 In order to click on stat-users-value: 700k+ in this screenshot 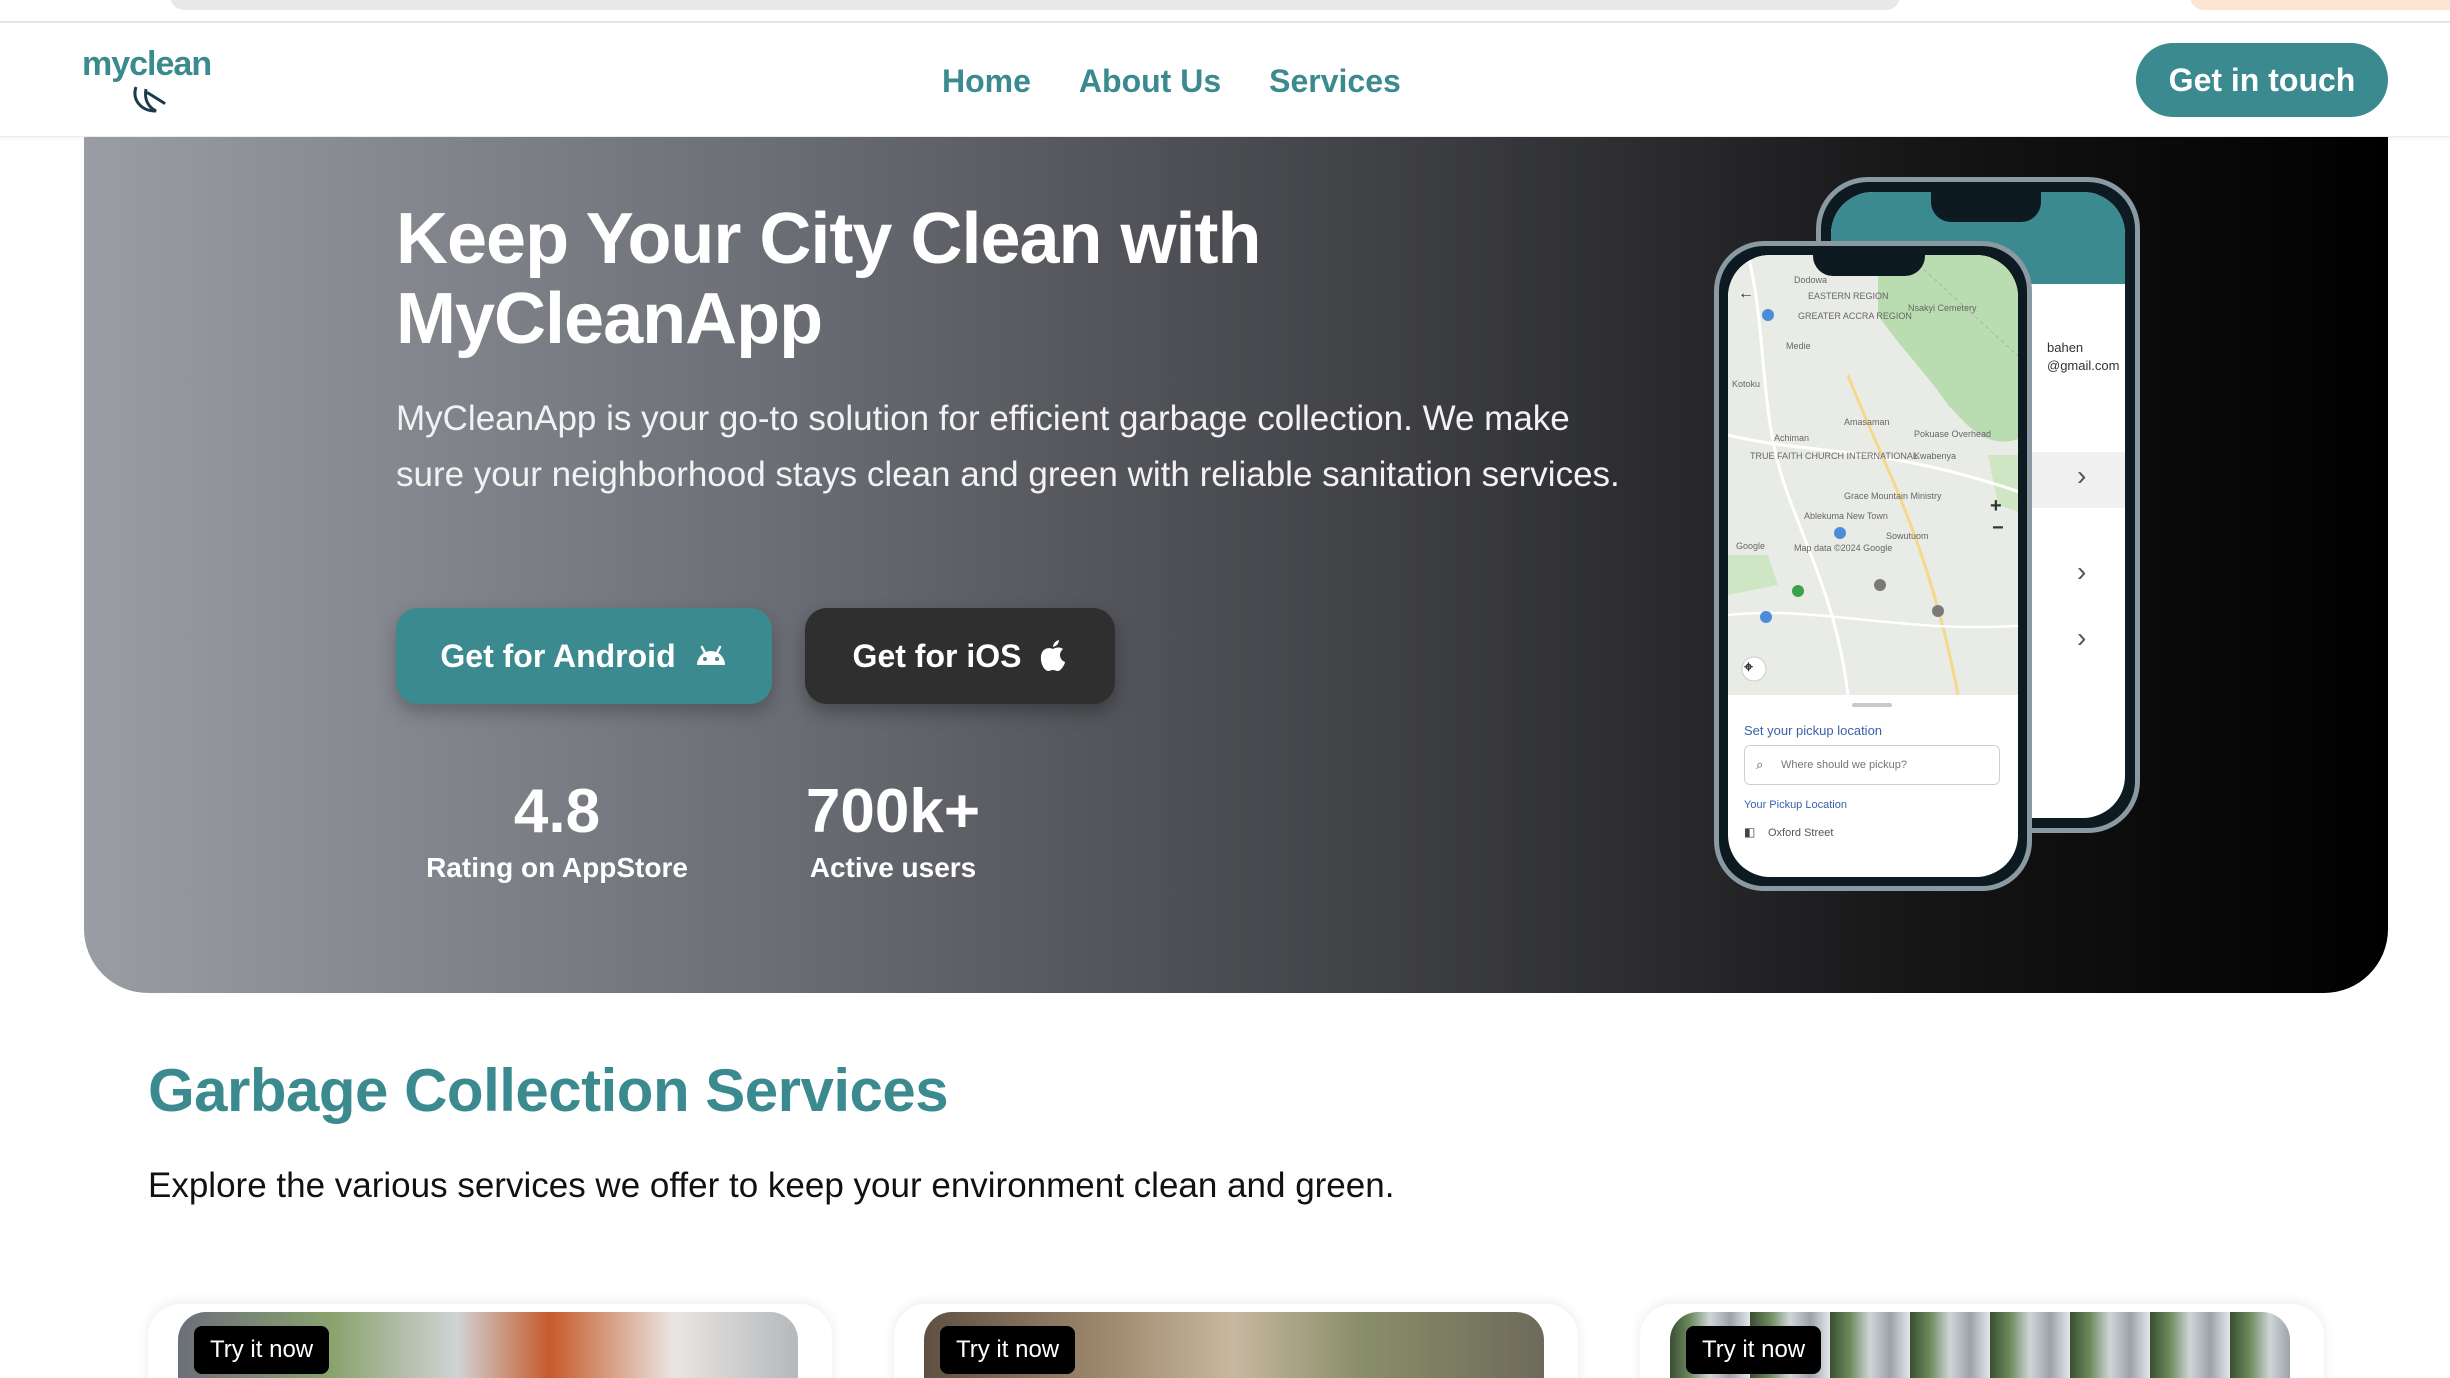, I will do `click(893, 811)`.